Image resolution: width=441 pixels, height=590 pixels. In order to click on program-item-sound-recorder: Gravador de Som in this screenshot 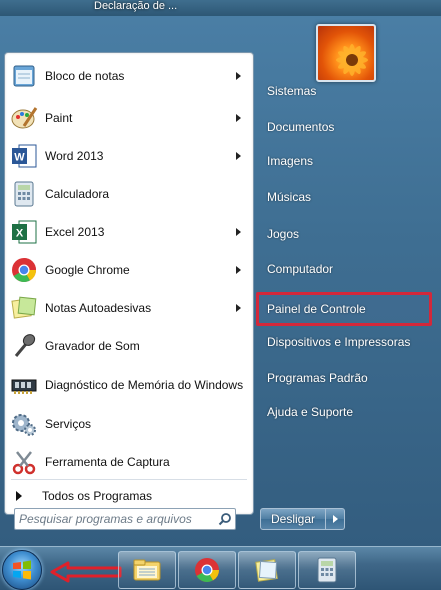, I will do `click(129, 346)`.